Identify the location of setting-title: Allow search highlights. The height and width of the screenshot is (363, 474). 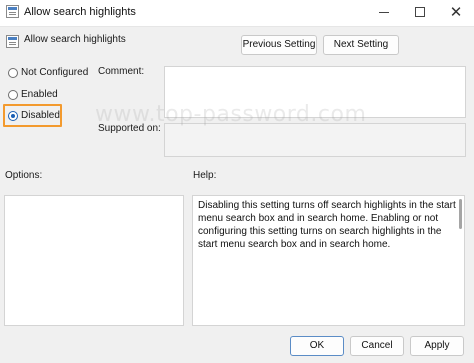
(75, 39).